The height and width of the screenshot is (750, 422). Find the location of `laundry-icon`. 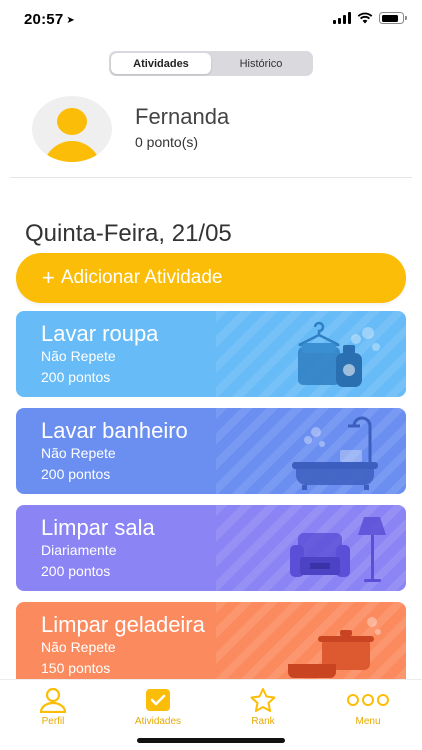

laundry-icon is located at coordinates (339, 354).